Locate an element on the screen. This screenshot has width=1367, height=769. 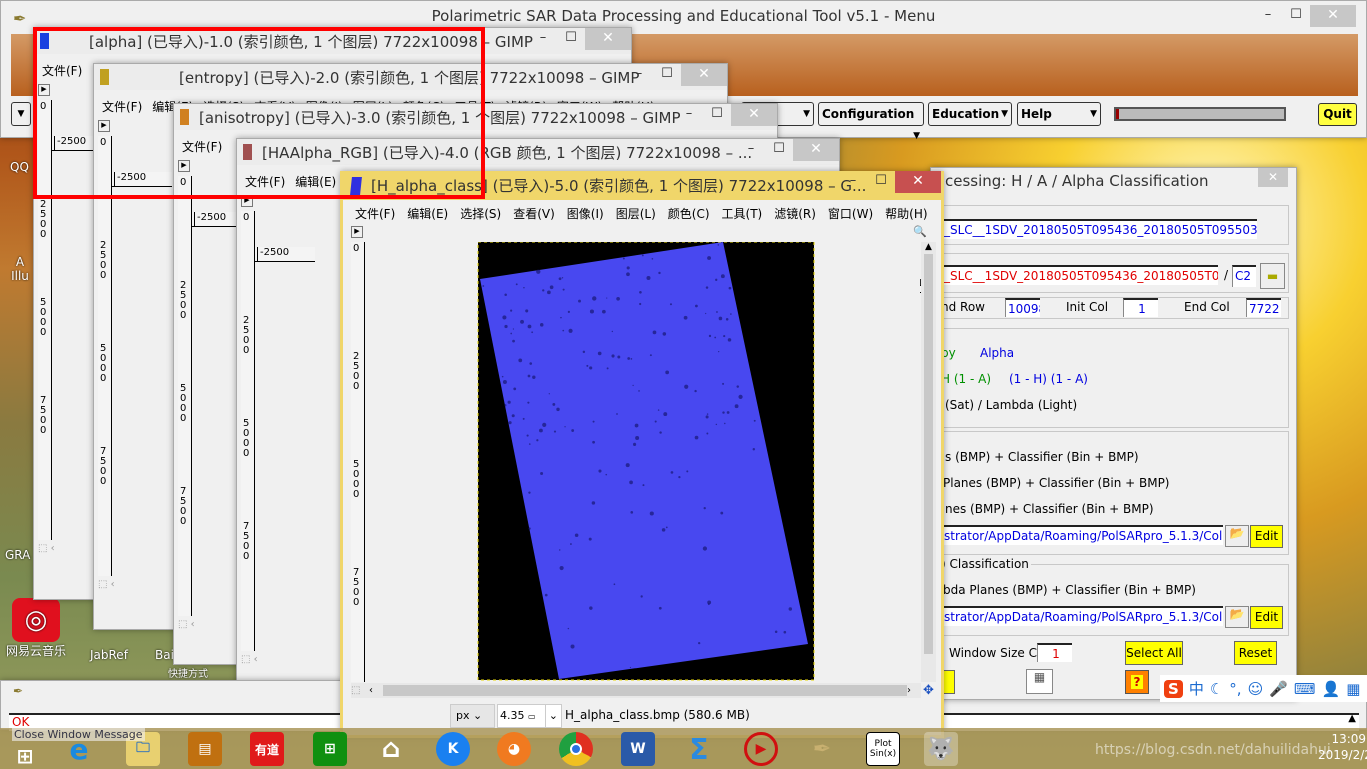
emoji-icon: ☺ is located at coordinates (1256, 689).